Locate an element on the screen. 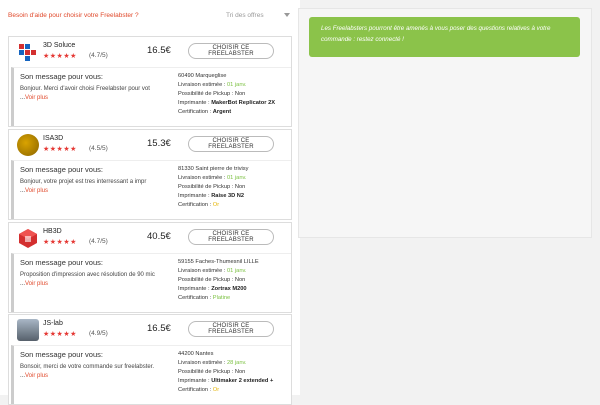 This screenshot has height=405, width=600. sort-label: Tri des offres is located at coordinates (245, 15).